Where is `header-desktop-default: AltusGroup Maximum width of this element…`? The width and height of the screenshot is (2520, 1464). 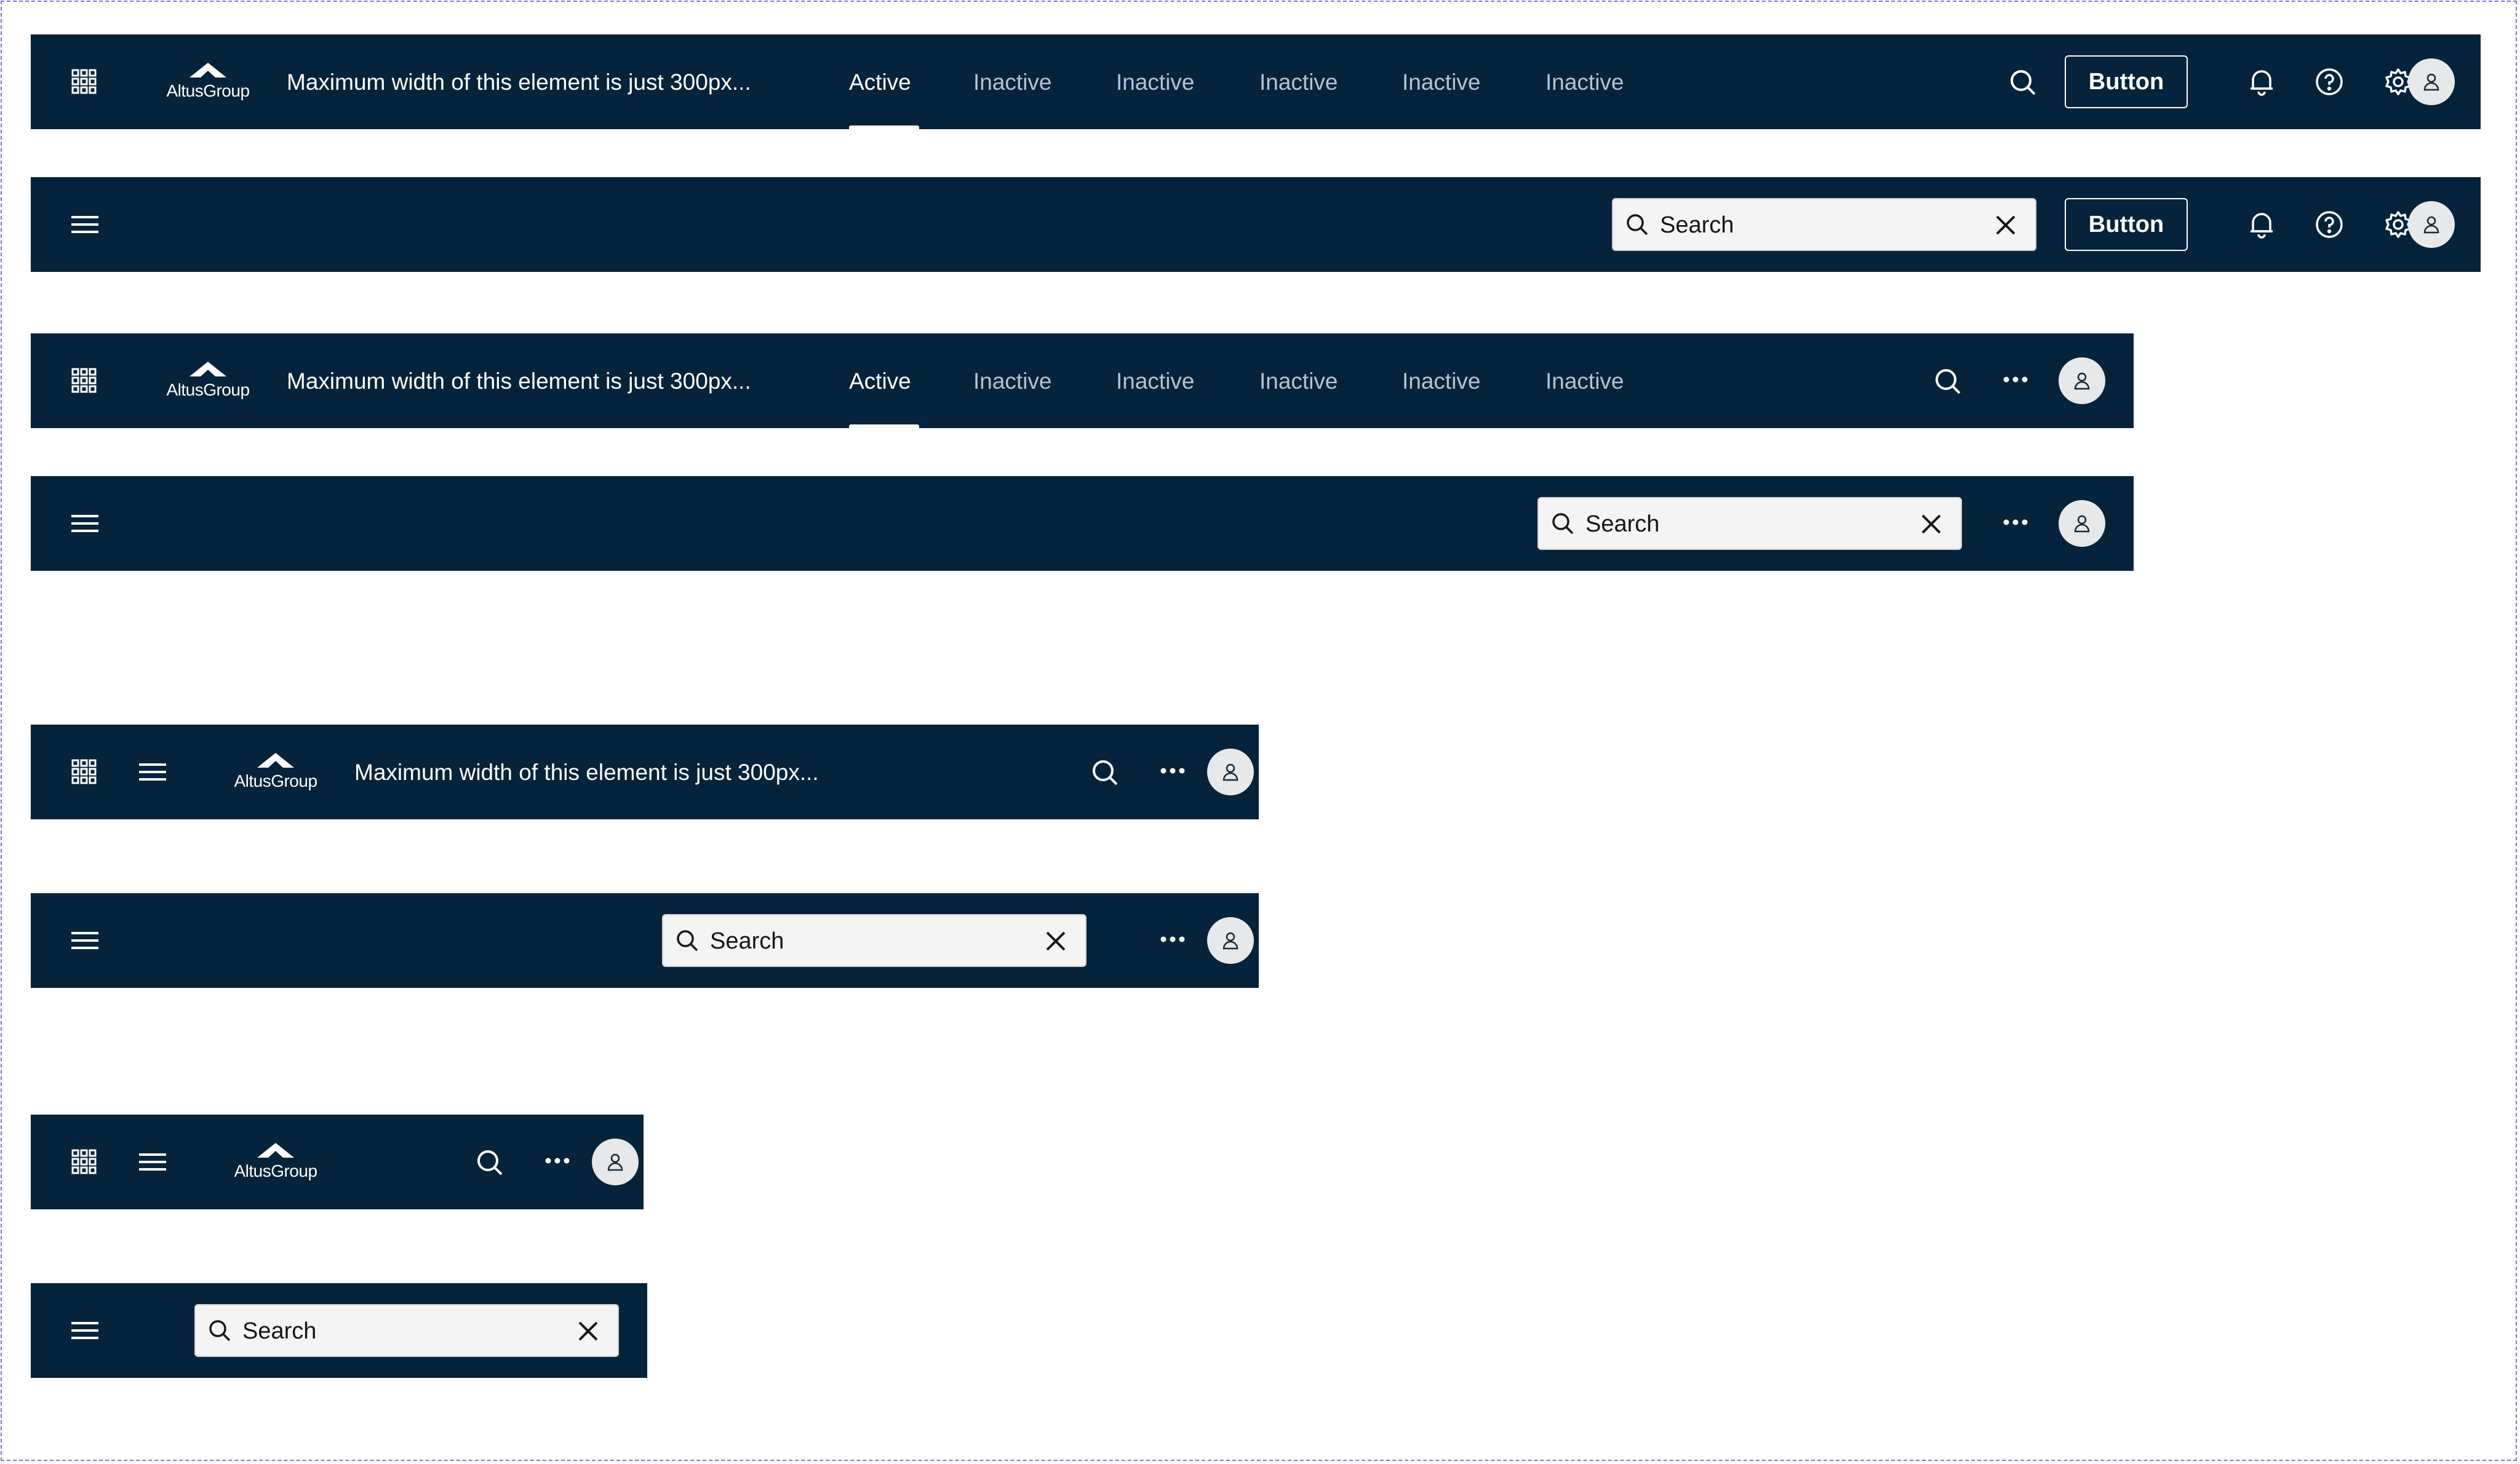
header-desktop-default: AltusGroup Maximum width of this element… is located at coordinates (1256, 81).